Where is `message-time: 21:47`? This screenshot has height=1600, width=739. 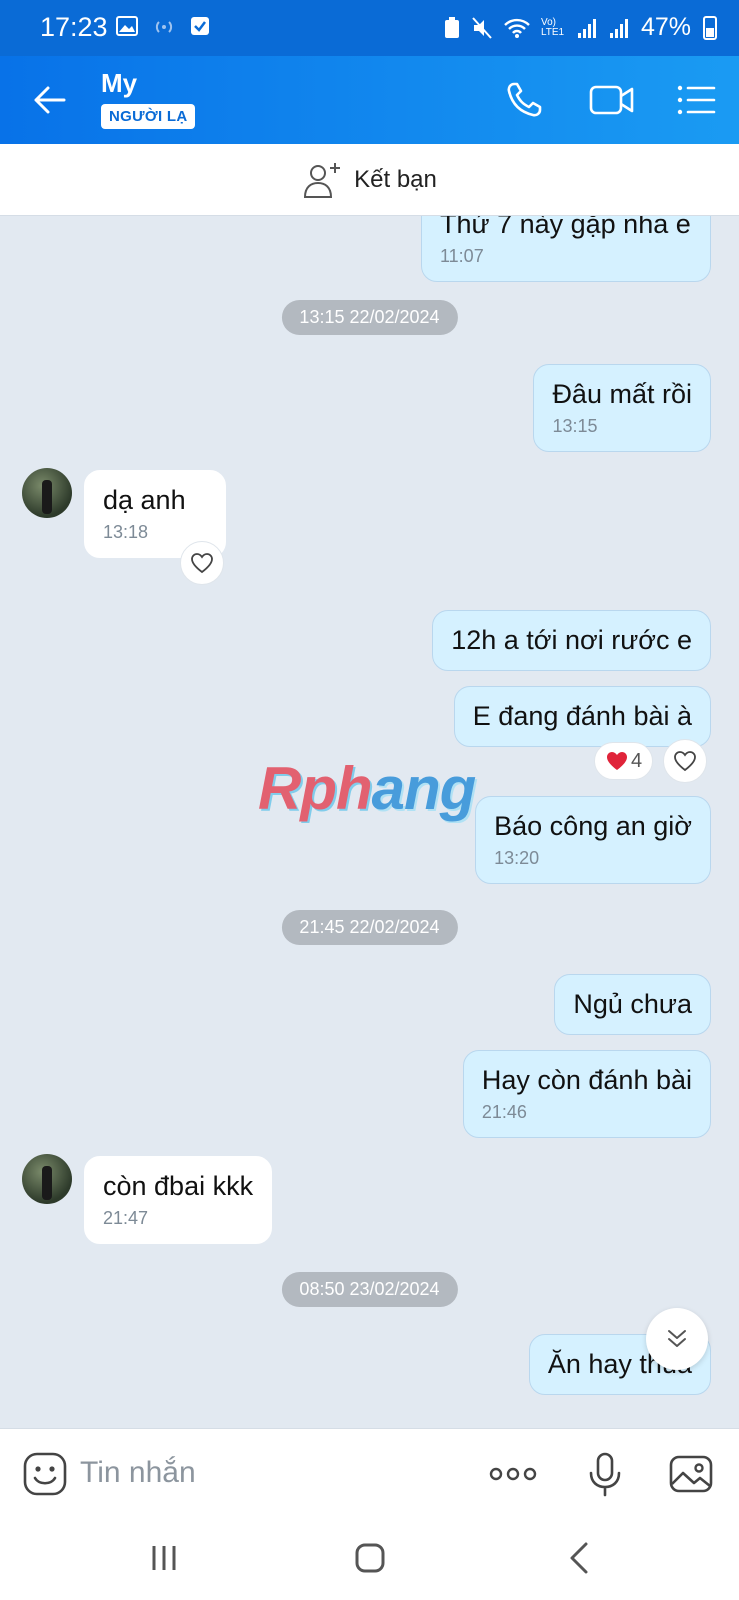 message-time: 21:47 is located at coordinates (126, 1218).